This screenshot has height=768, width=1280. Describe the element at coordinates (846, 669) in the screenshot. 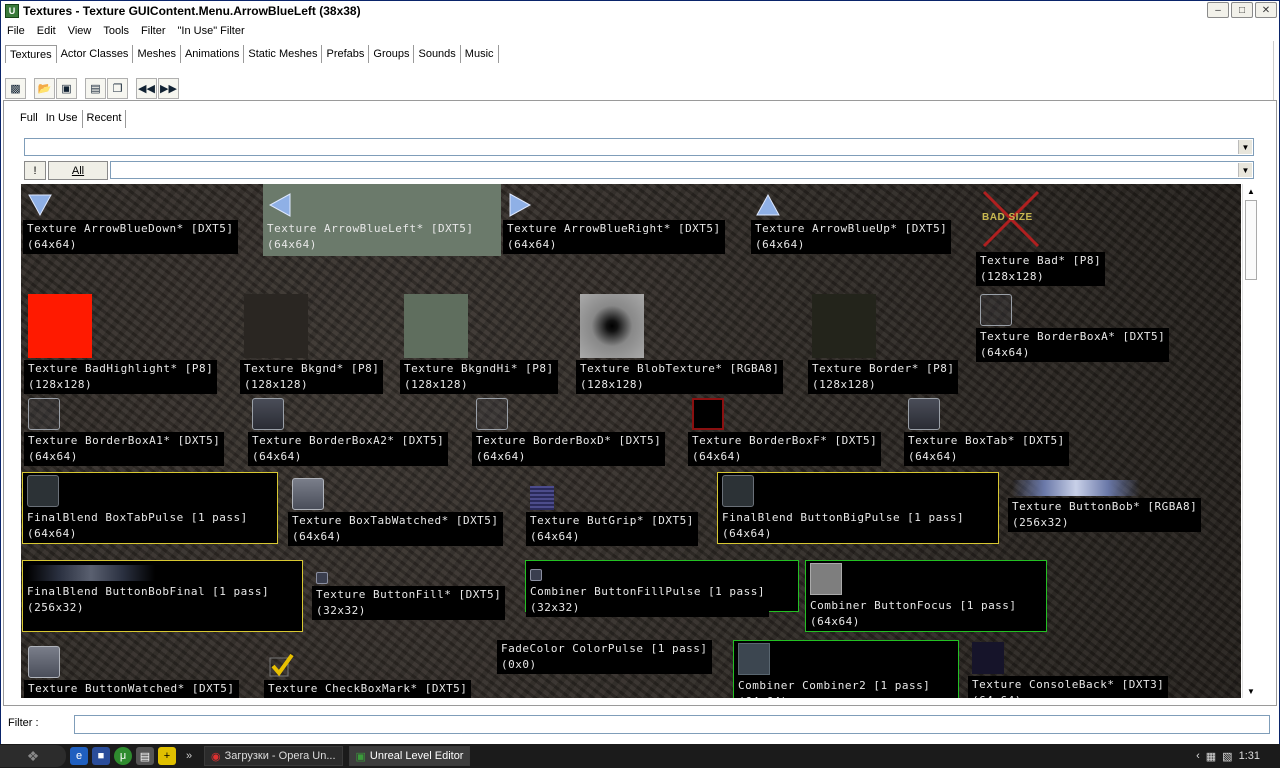

I see `texture-item: Combiner Combiner2 [1 pass] (64x64)` at that location.